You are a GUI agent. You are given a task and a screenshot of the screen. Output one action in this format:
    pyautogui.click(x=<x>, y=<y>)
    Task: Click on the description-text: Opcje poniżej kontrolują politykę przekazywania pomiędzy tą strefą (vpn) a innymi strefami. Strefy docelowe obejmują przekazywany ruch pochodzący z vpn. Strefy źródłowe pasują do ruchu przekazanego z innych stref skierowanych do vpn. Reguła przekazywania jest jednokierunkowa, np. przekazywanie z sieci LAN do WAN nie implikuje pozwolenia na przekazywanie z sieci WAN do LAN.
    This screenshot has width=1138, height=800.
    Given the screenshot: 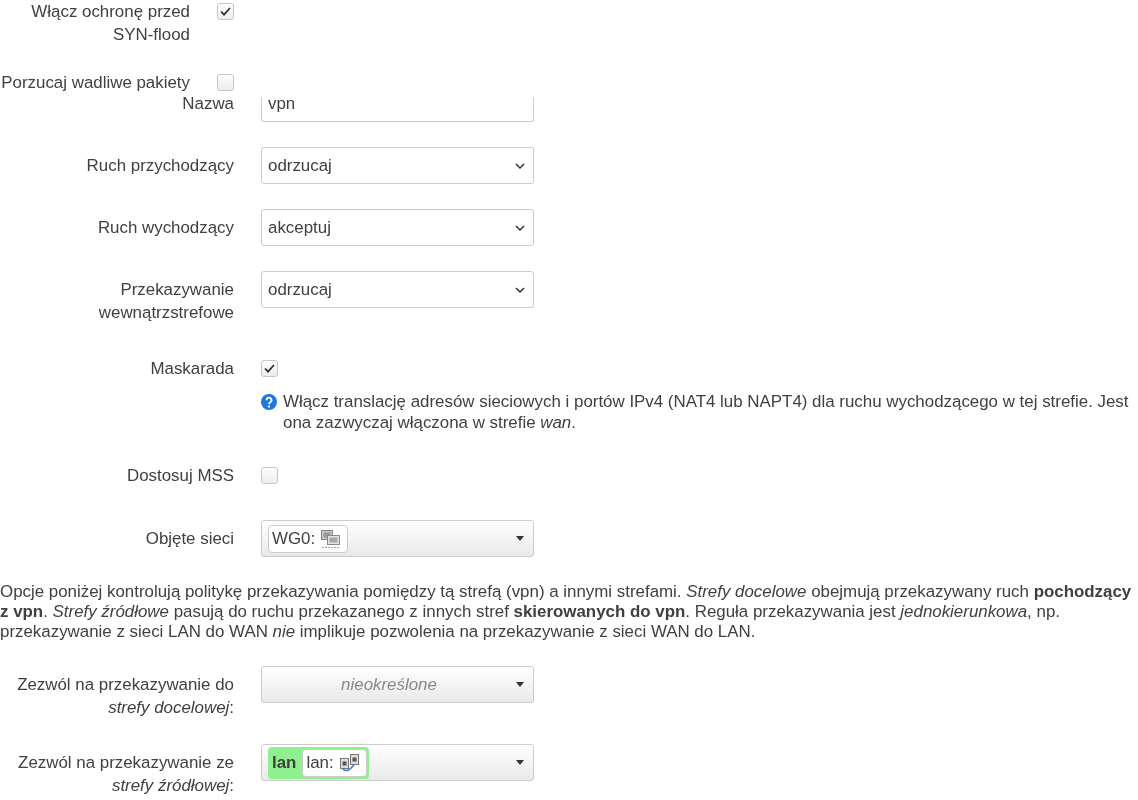 What is the action you would take?
    pyautogui.click(x=566, y=612)
    